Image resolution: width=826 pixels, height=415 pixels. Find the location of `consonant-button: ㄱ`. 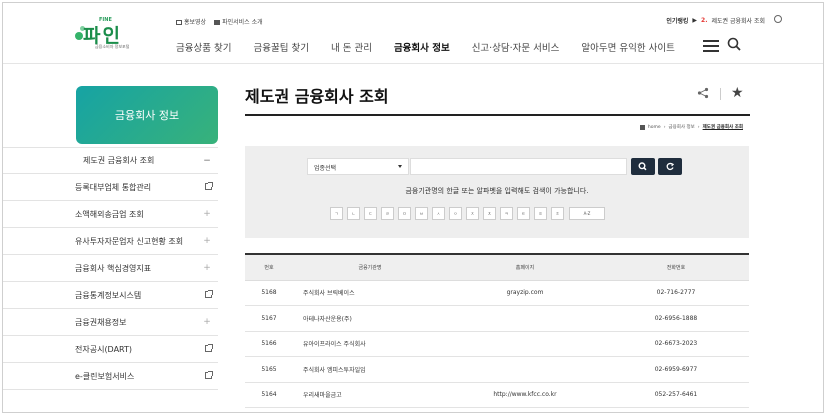

consonant-button: ㄱ is located at coordinates (336, 213).